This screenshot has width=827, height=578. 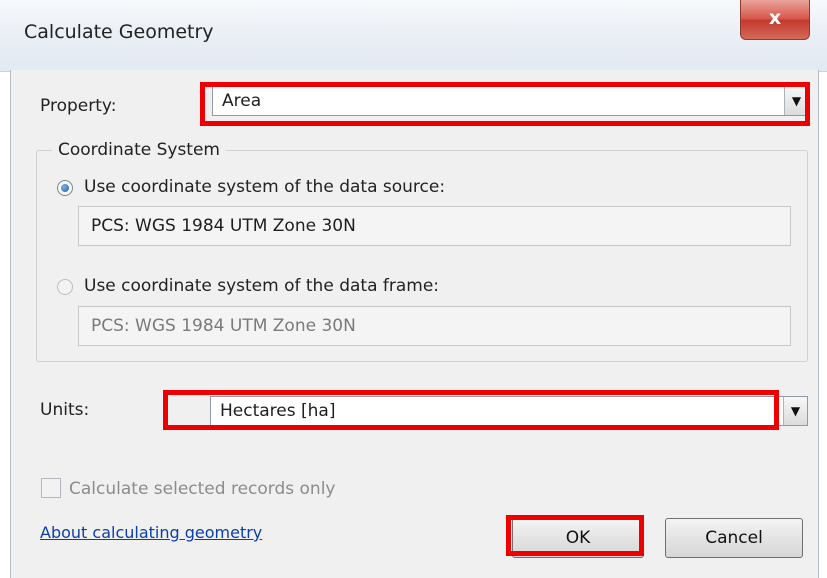 What do you see at coordinates (223, 326) in the screenshot?
I see `data-frame-coordinate-value: PCS: WGS 1984 UTM Zone 30N` at bounding box center [223, 326].